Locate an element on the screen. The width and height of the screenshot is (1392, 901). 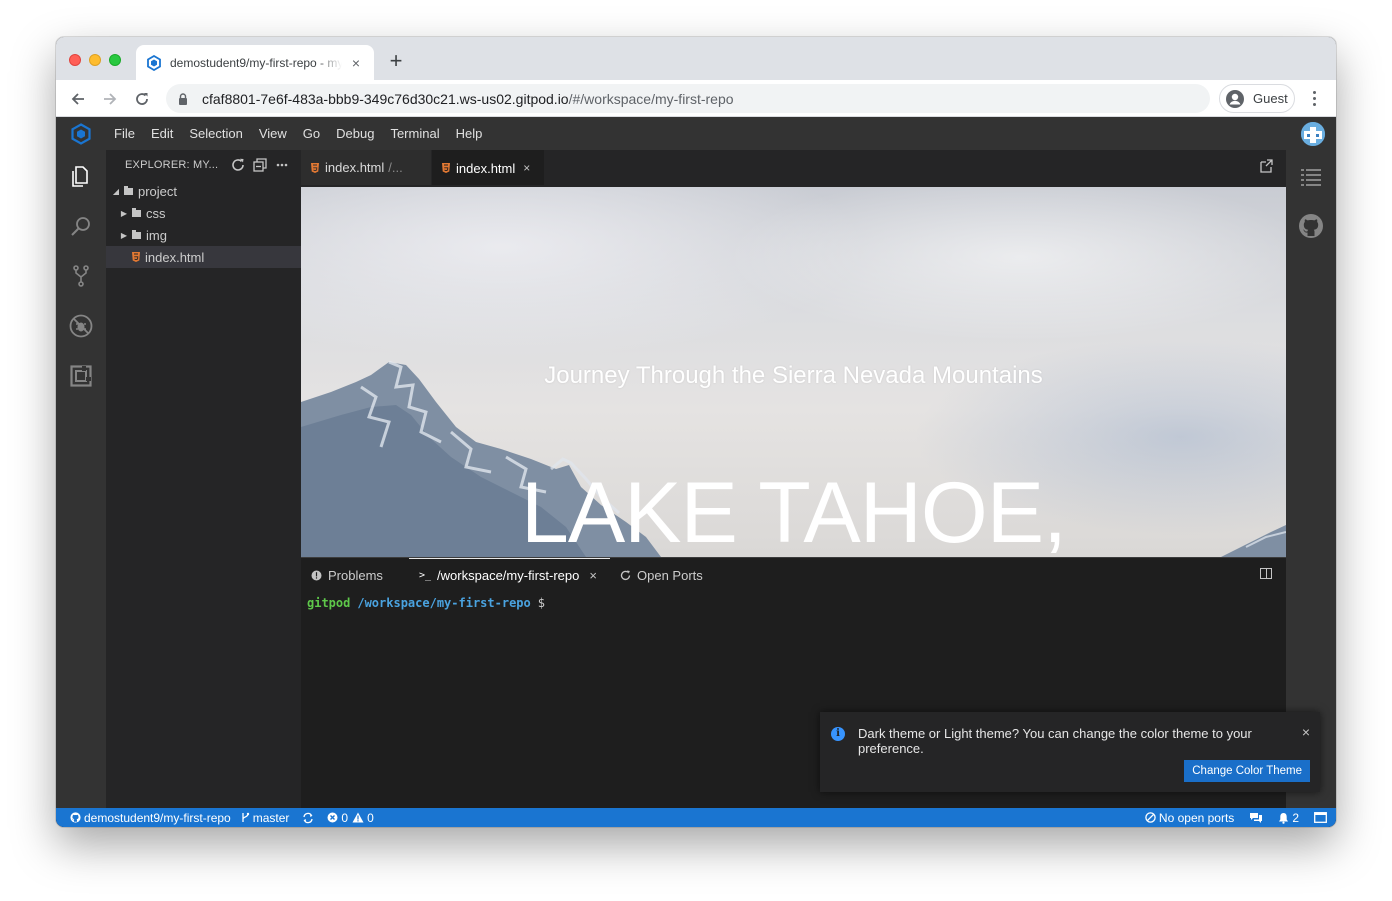
tab-terminal: >_ /workspace/my-first-repo × is located at coordinates (509, 575).